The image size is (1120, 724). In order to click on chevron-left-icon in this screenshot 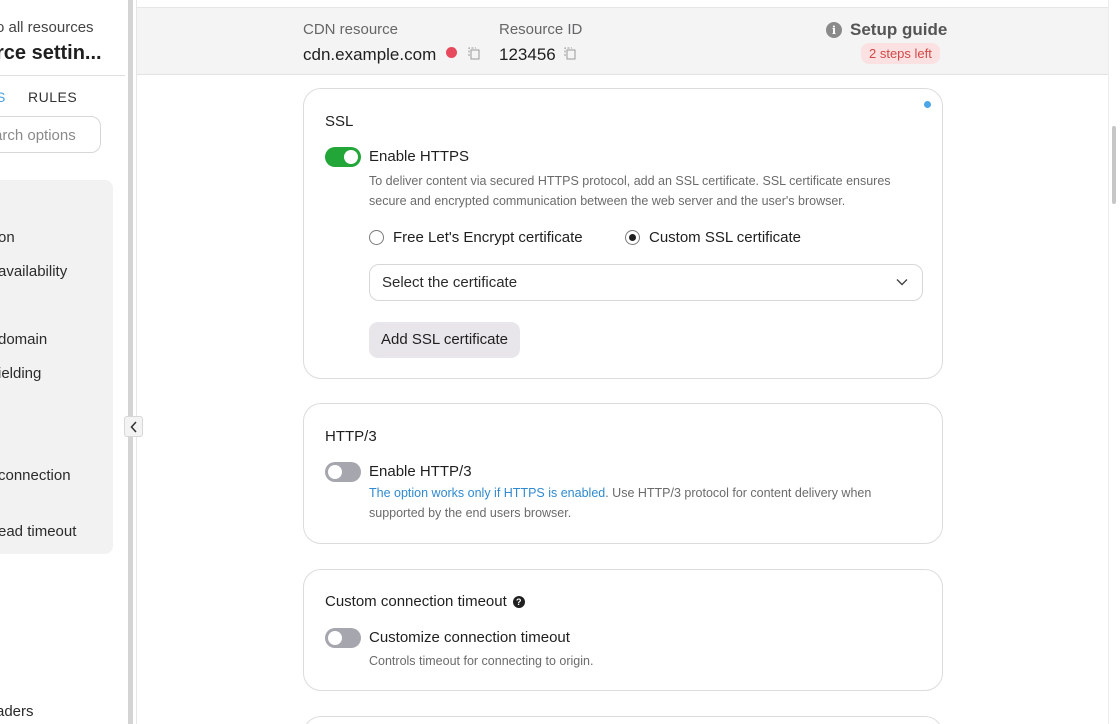, I will do `click(133, 426)`.